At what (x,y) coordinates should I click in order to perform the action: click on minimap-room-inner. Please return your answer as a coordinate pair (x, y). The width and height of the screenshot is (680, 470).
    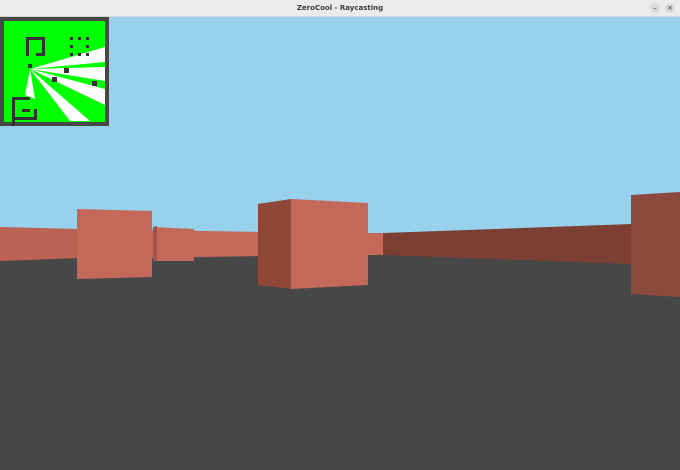
    Looking at the image, I should click on (26, 110).